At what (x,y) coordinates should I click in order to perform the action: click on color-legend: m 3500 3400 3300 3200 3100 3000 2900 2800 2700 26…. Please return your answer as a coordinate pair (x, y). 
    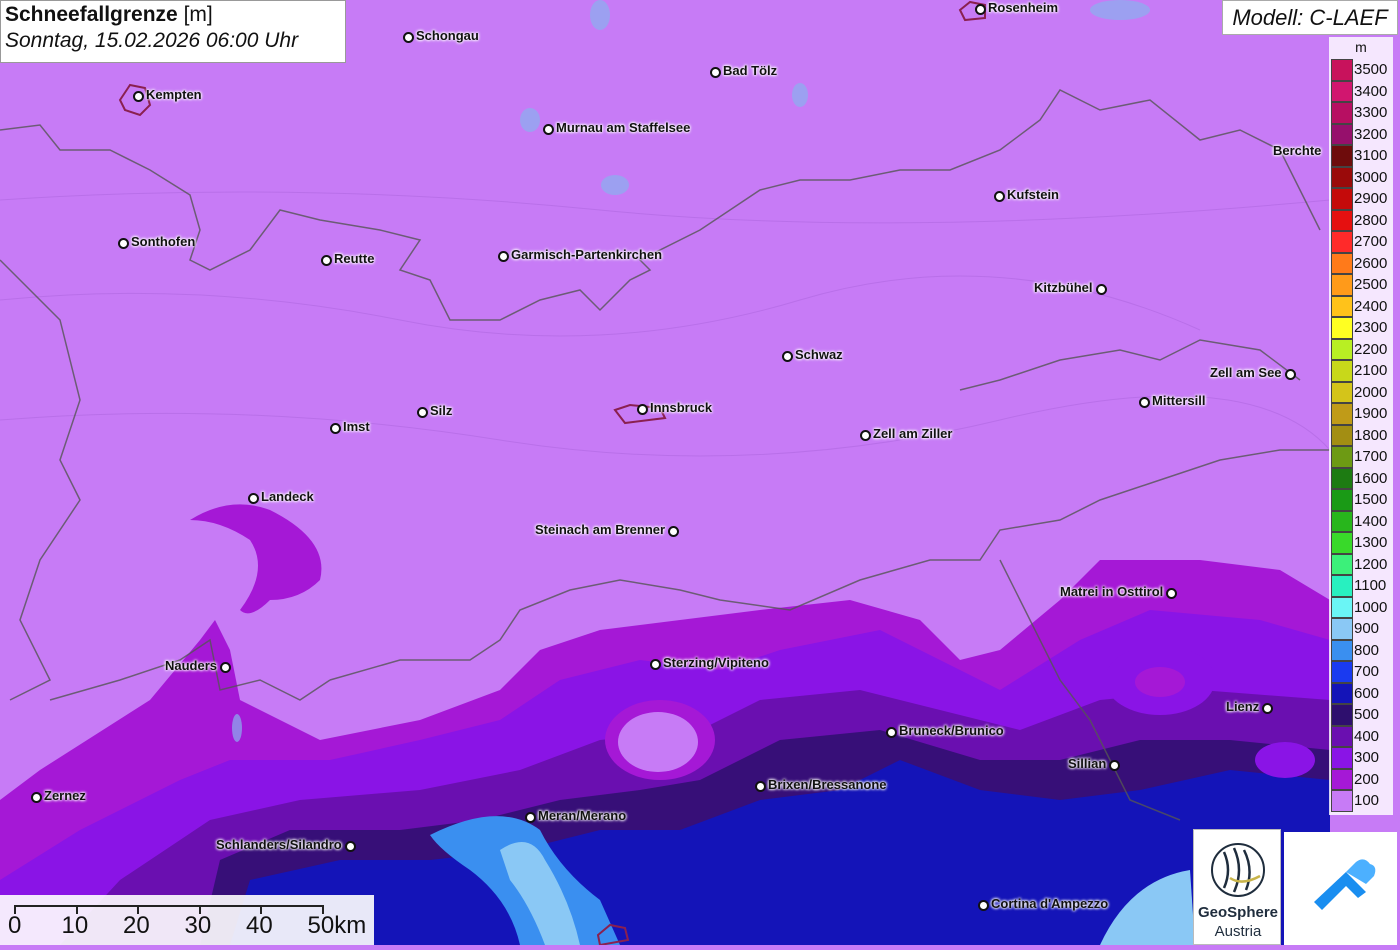
    Looking at the image, I should click on (1361, 426).